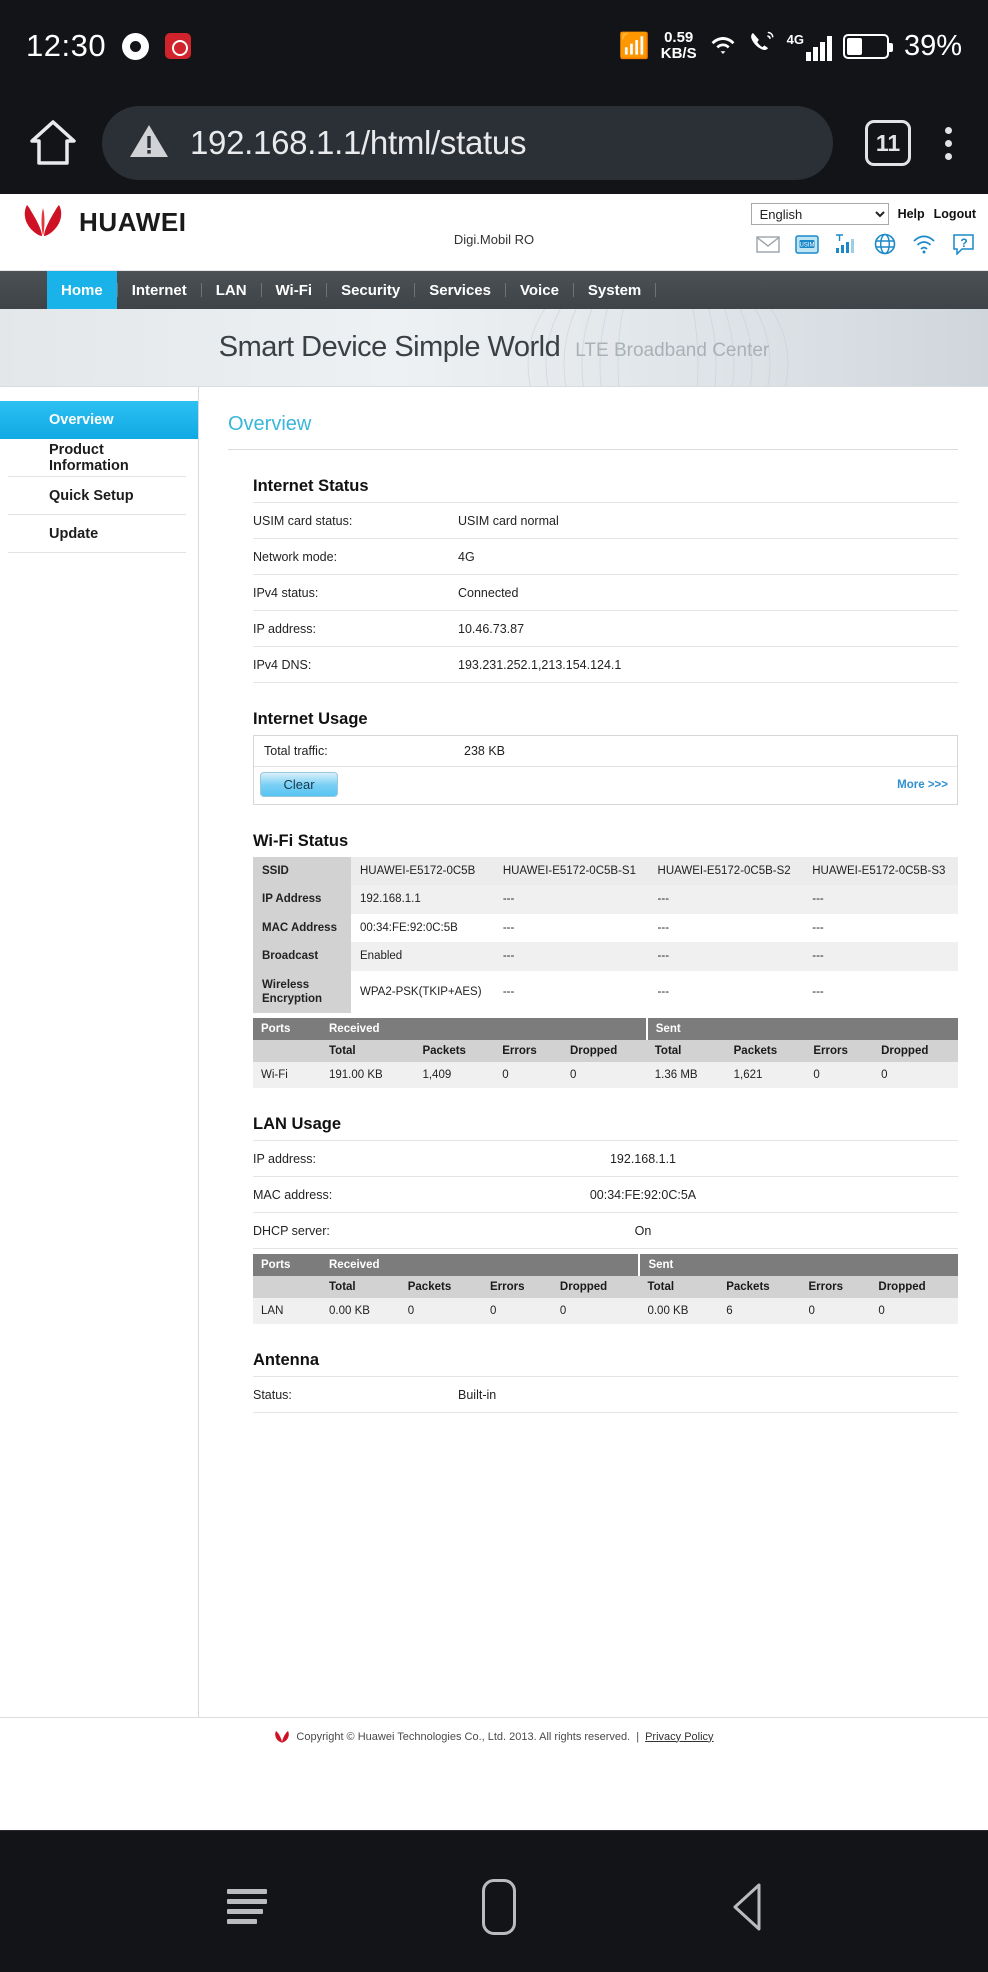 The height and width of the screenshot is (1972, 988). Describe the element at coordinates (370, 290) in the screenshot. I see `nav-item-security: Security` at that location.